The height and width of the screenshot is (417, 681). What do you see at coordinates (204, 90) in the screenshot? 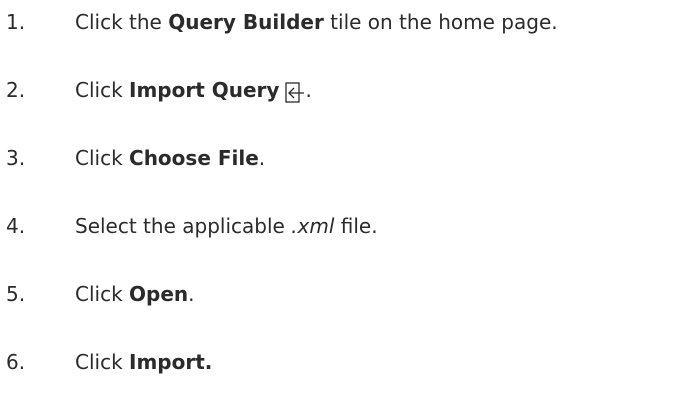
I see `step-ui-term: Import Query` at bounding box center [204, 90].